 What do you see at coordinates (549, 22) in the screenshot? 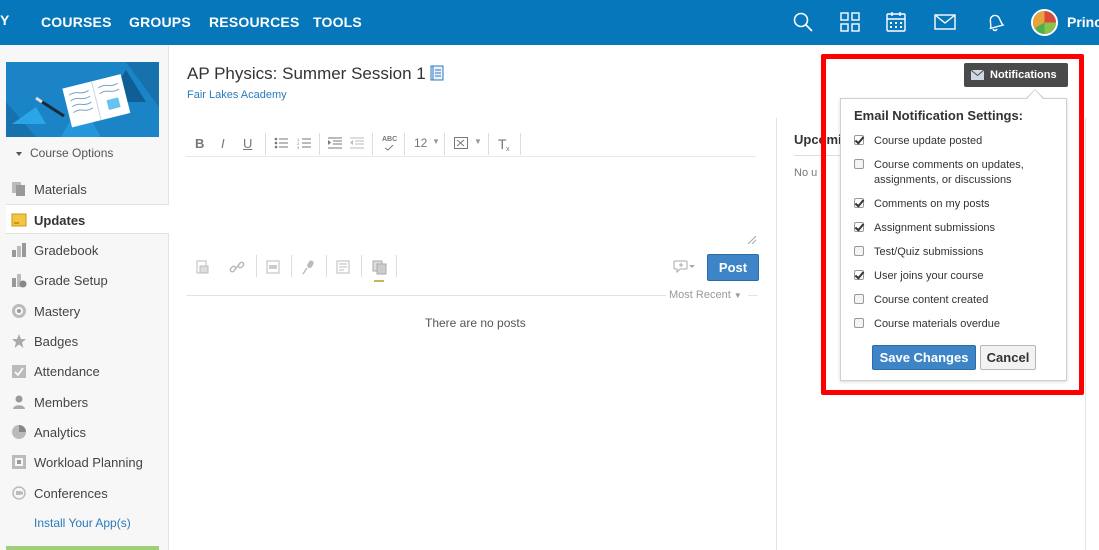
I see `top-navigation-bar: Y COURSES GROUPS RESOURCES TOOLS Princ` at bounding box center [549, 22].